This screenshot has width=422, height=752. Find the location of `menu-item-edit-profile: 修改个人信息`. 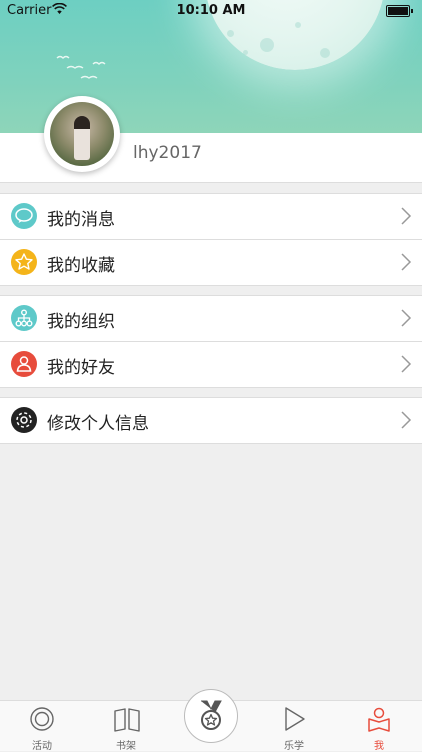

menu-item-edit-profile: 修改个人信息 is located at coordinates (211, 420).